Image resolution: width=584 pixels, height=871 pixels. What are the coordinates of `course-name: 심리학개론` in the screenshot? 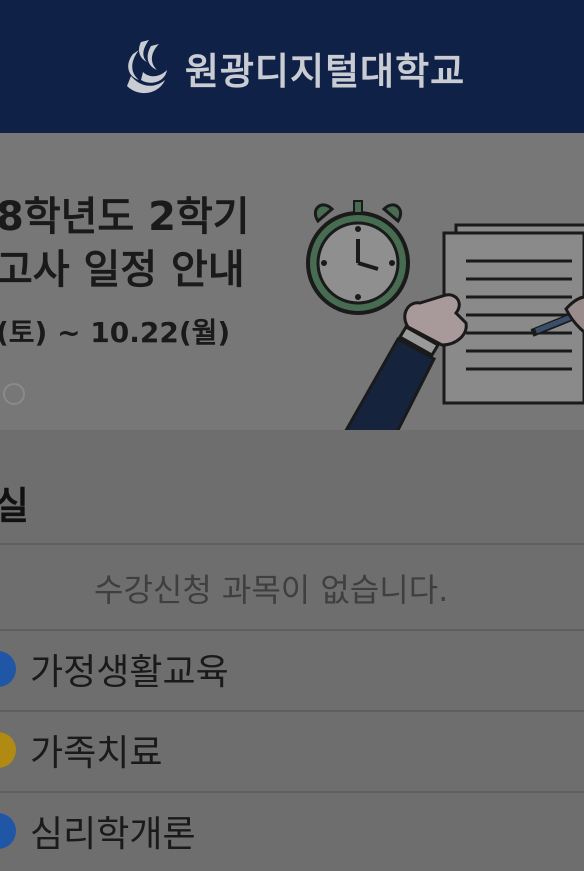 It's located at (113, 834).